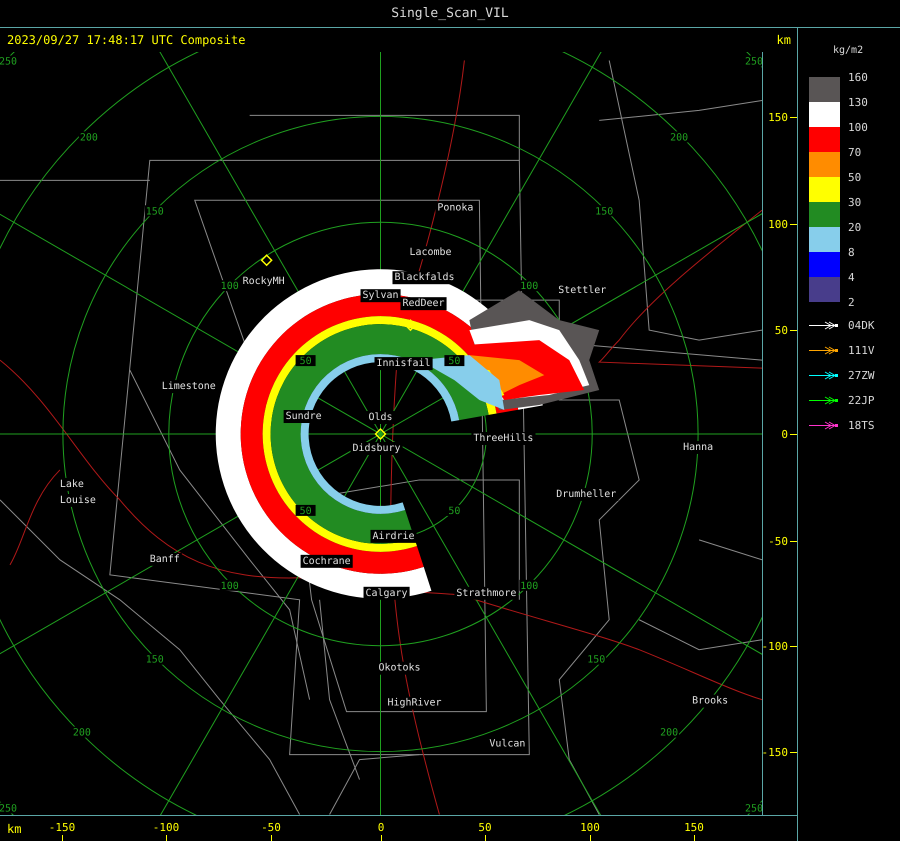 Image resolution: width=900 pixels, height=841 pixels. Describe the element at coordinates (858, 102) in the screenshot. I see `legend-value: 130` at that location.